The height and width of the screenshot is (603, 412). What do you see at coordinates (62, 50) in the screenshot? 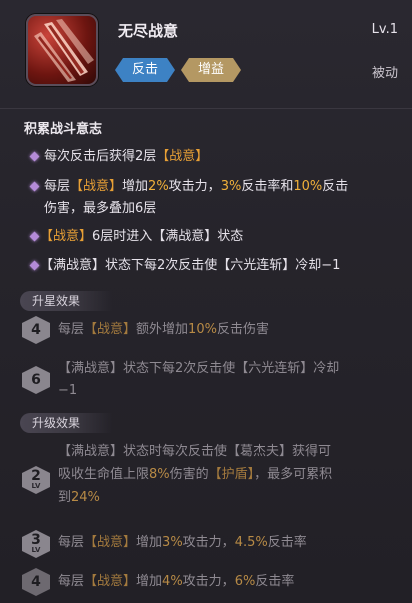
I see `crimson-slashes-icon` at bounding box center [62, 50].